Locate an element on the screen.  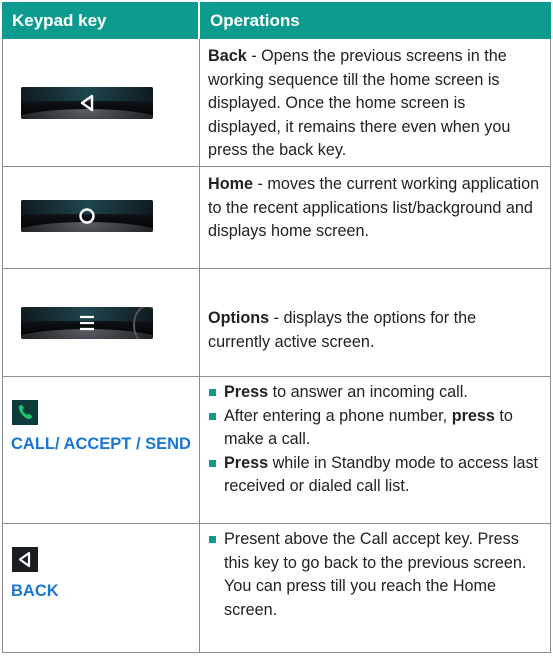
bullet-item: Press to answer an incoming call. is located at coordinates (375, 393).